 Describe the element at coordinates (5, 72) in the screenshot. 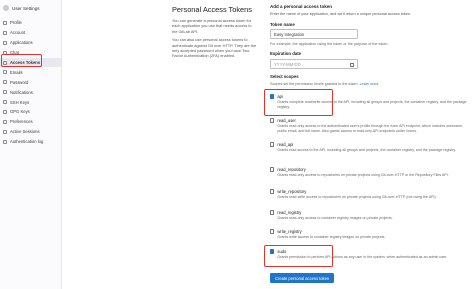

I see `email-icon` at that location.